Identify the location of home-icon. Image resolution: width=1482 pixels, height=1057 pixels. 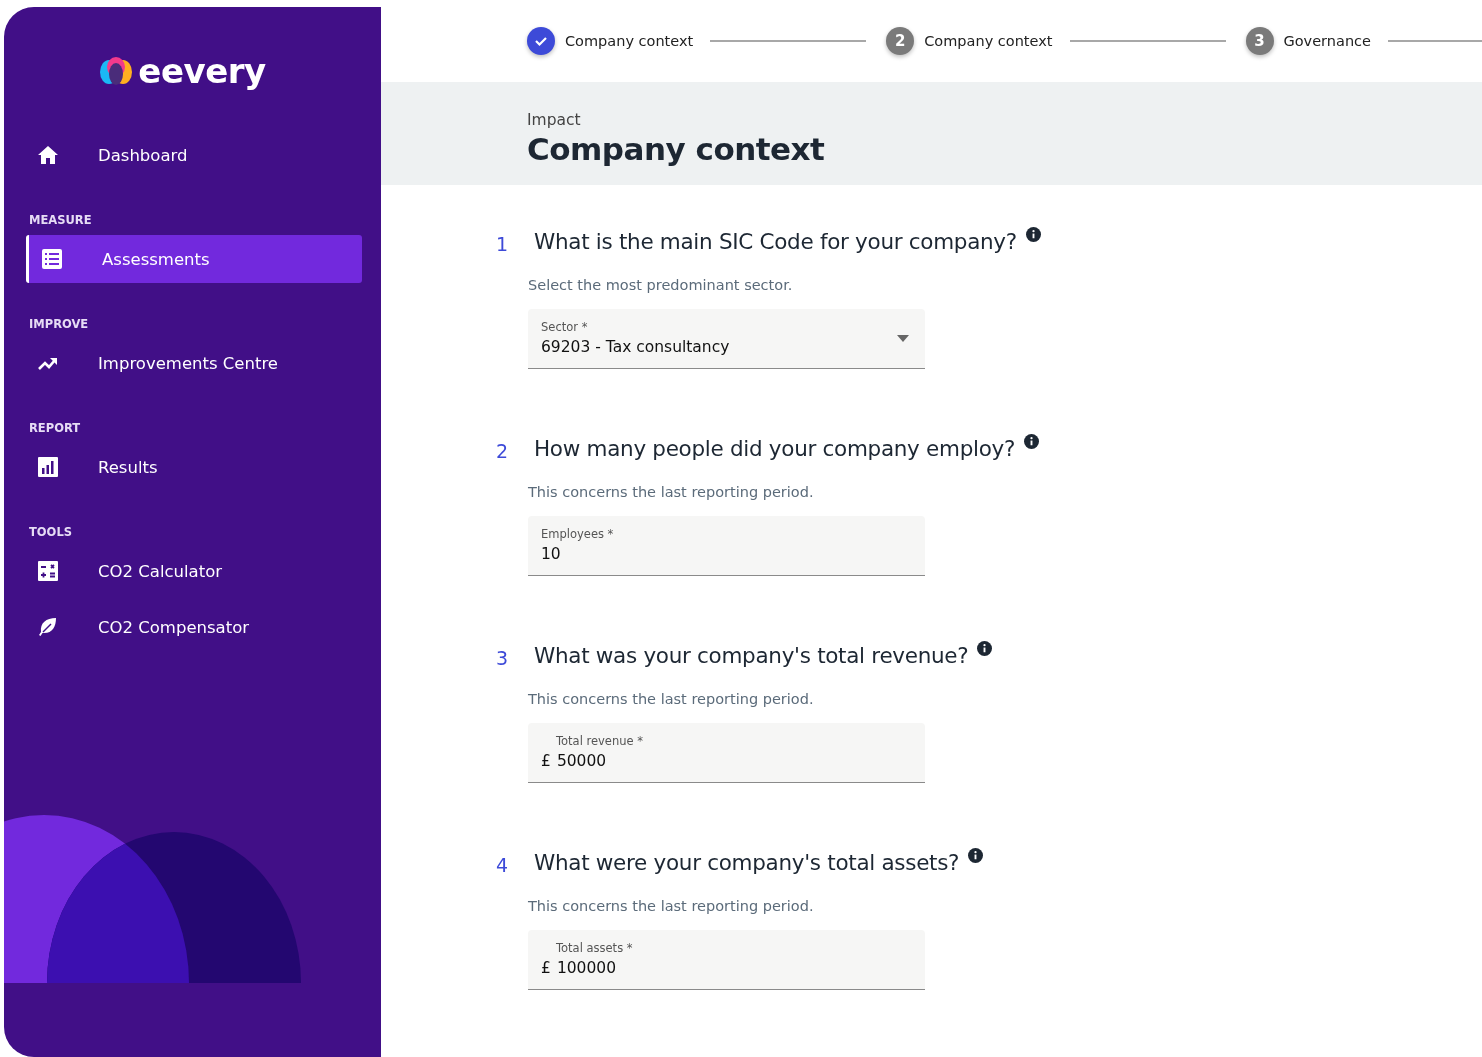
(48, 155).